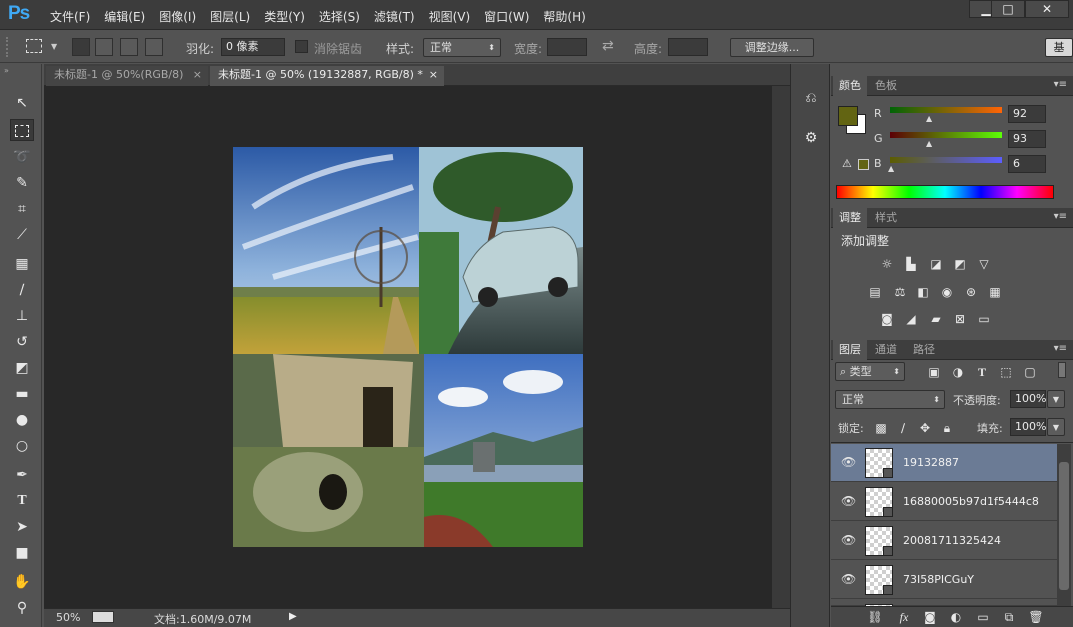  I want to click on menu-window: 窗口(W), so click(506, 16).